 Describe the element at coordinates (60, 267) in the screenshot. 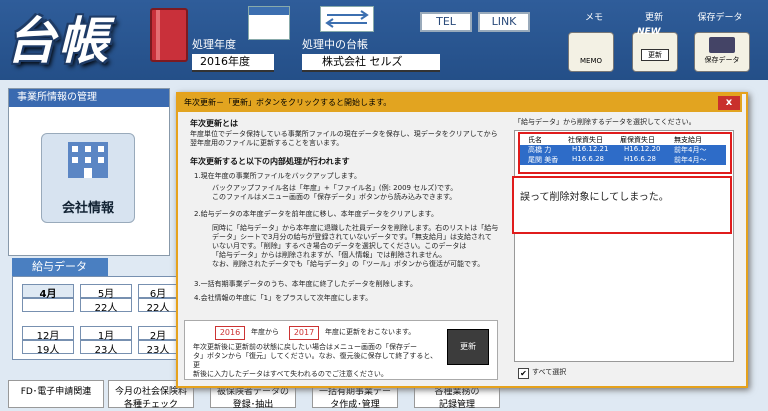

I see `salary-data-tab: 給与データ` at that location.